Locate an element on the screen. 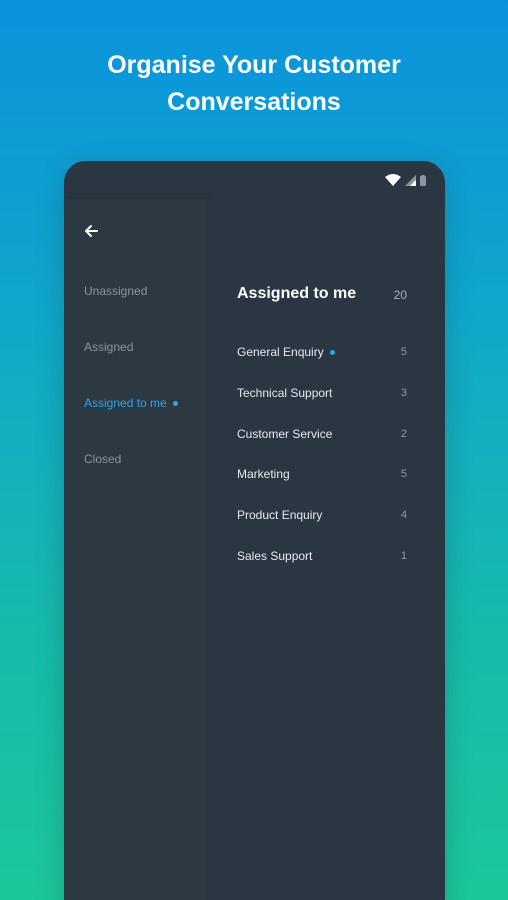 This screenshot has height=900, width=508. headline-line-1: Organise Your Customer is located at coordinates (254, 65).